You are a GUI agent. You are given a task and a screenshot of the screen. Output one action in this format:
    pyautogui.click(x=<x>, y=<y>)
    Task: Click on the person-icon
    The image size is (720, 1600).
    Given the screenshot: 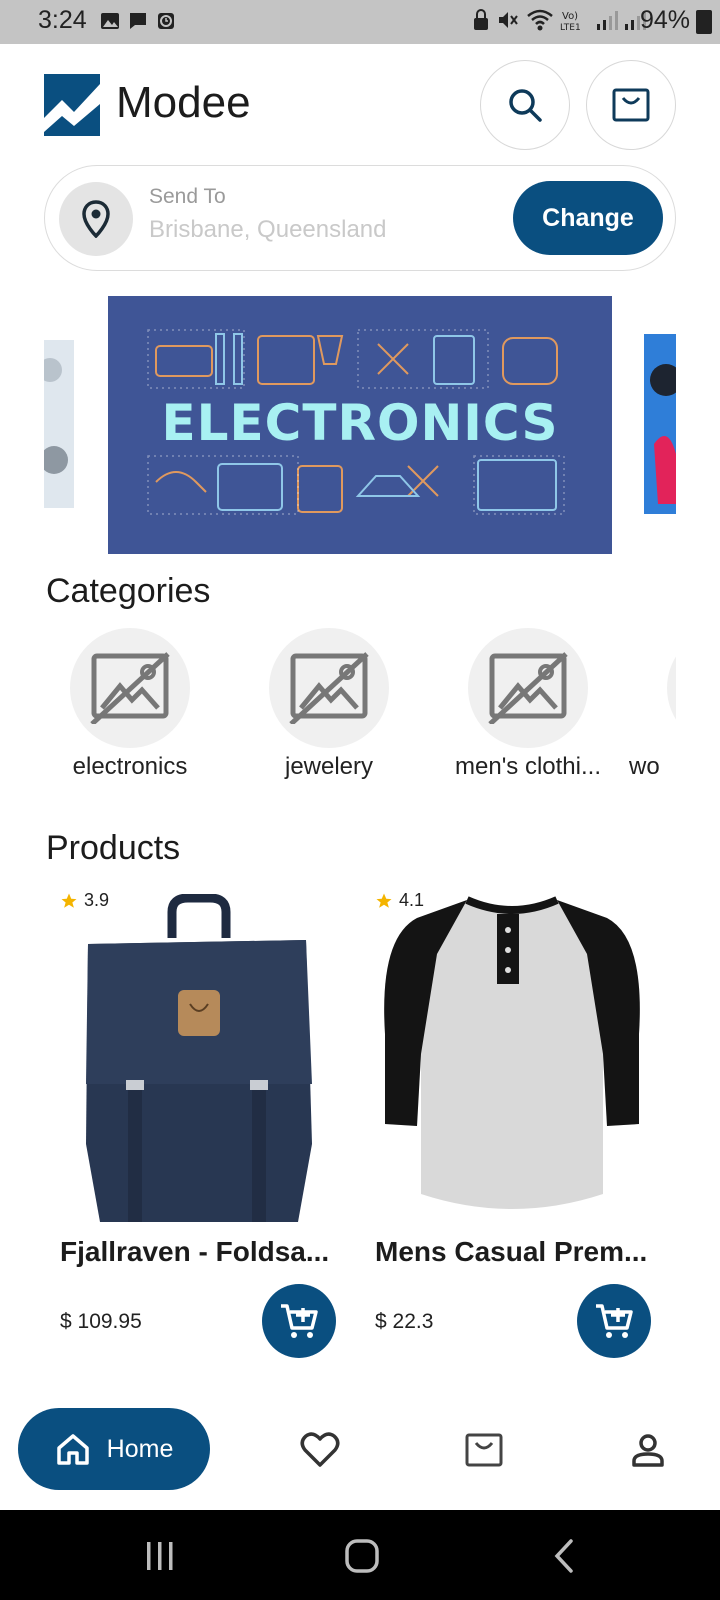 What is the action you would take?
    pyautogui.click(x=648, y=1450)
    